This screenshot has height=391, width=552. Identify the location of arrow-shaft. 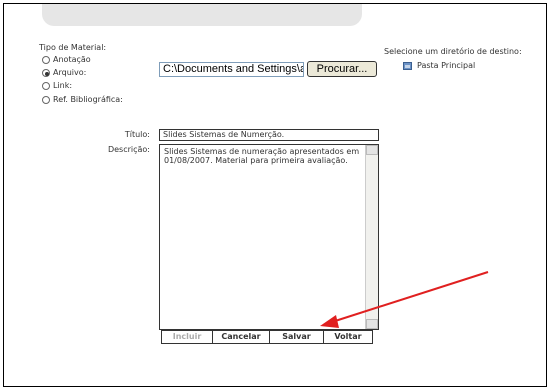
(410, 297).